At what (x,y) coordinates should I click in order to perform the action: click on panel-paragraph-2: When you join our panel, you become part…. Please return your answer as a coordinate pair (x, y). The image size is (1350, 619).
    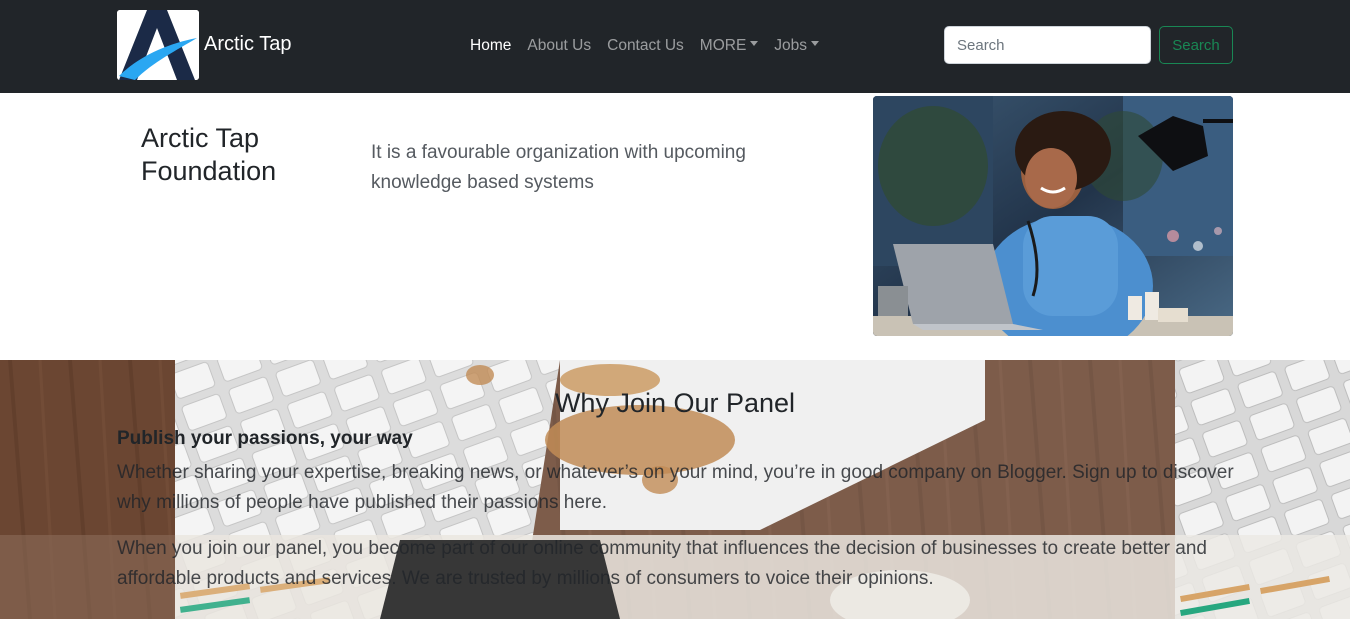
    Looking at the image, I should click on (662, 563).